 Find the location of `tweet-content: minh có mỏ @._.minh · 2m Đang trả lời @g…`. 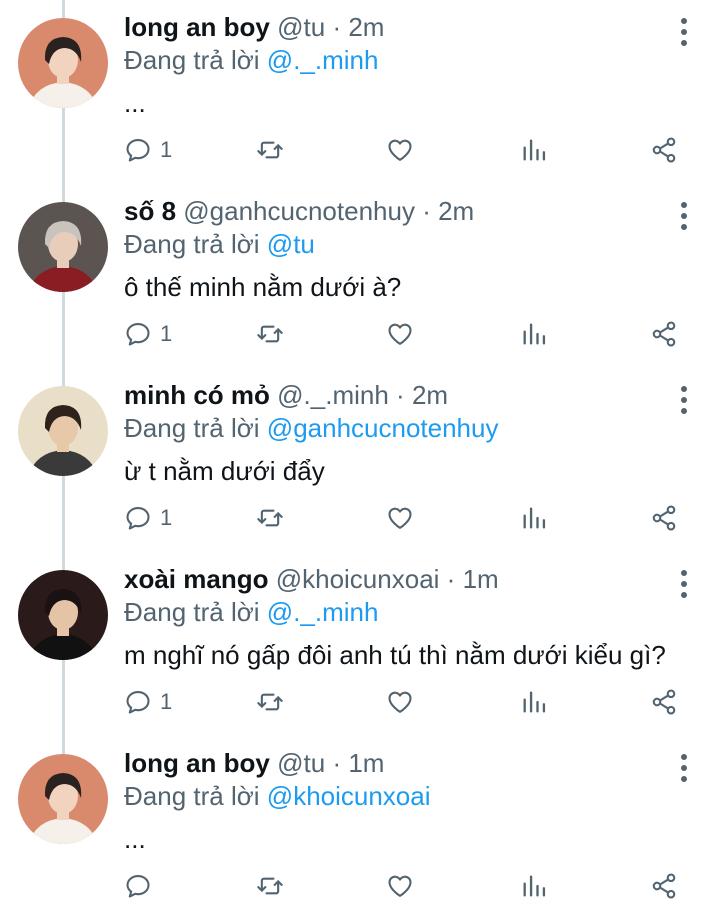

tweet-content: minh có mỏ @._.minh · 2m Đang trả lời @g… is located at coordinates (397, 433).